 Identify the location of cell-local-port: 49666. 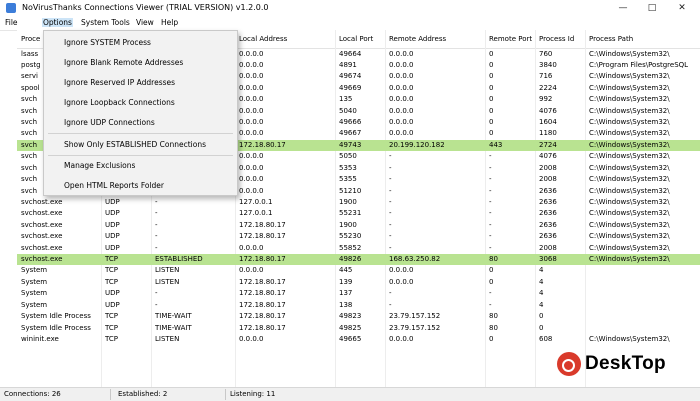
(350, 122).